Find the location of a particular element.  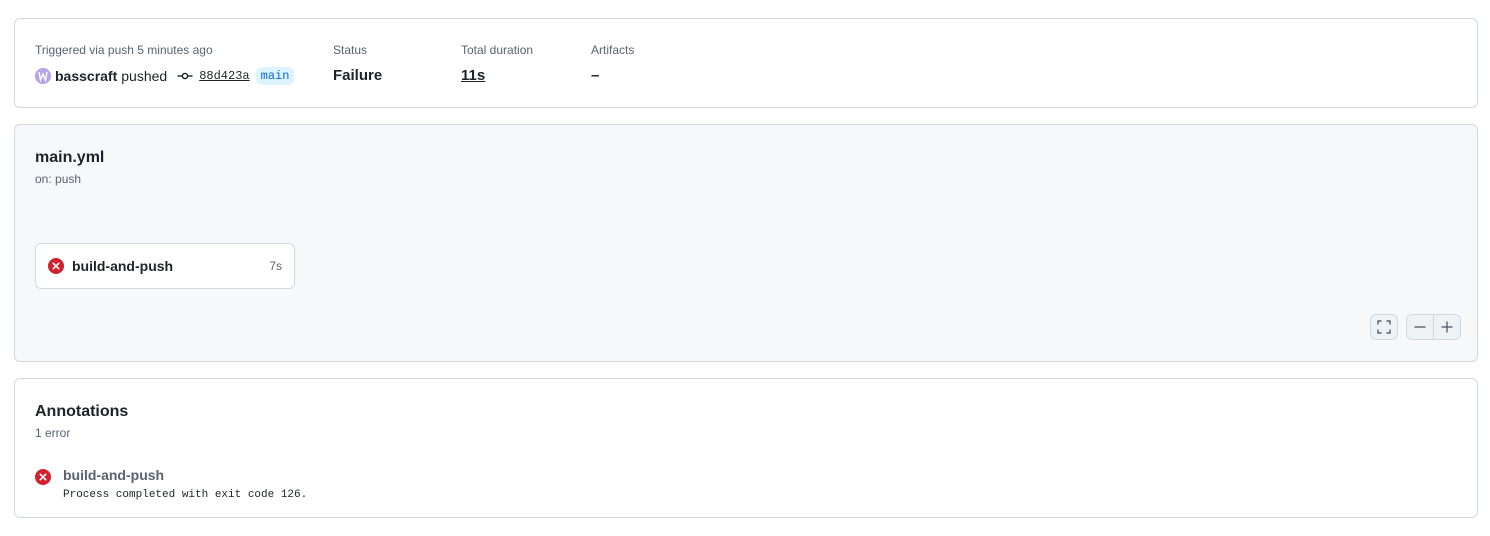

workflow-trigger: on: push is located at coordinates (58, 179).